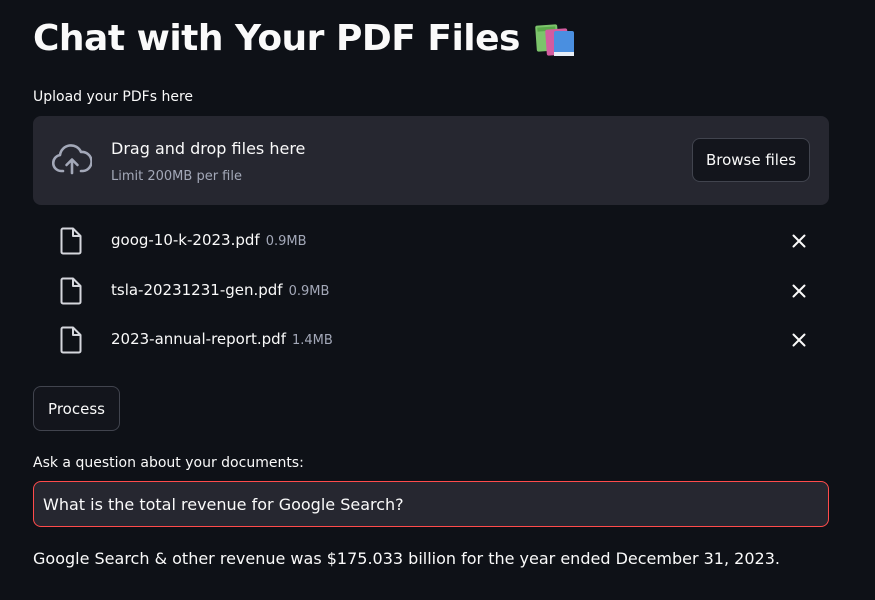 This screenshot has height=600, width=875. I want to click on question-label: Ask a question about your documents:, so click(168, 463).